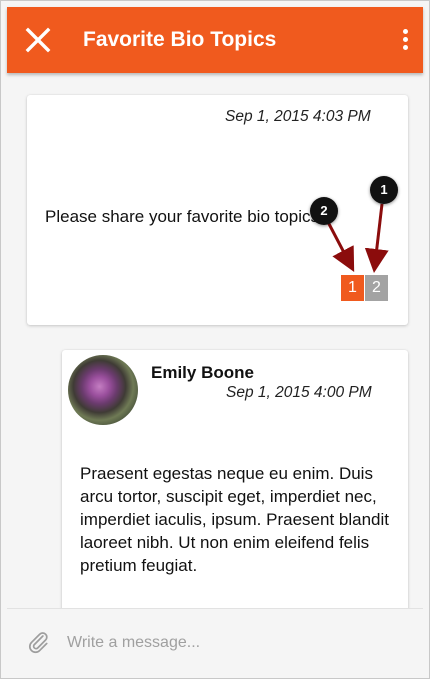 This screenshot has width=430, height=679. What do you see at coordinates (103, 390) in the screenshot?
I see `avatar` at bounding box center [103, 390].